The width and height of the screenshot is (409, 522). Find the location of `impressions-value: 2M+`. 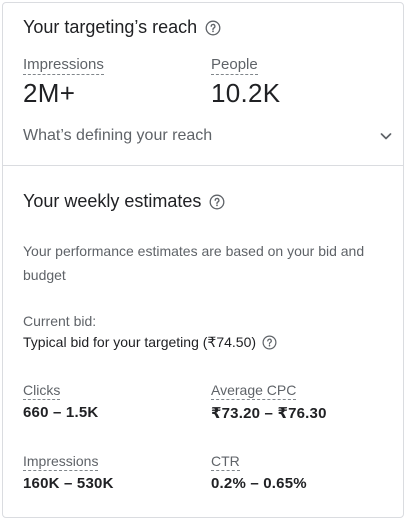

impressions-value: 2M+ is located at coordinates (49, 93).